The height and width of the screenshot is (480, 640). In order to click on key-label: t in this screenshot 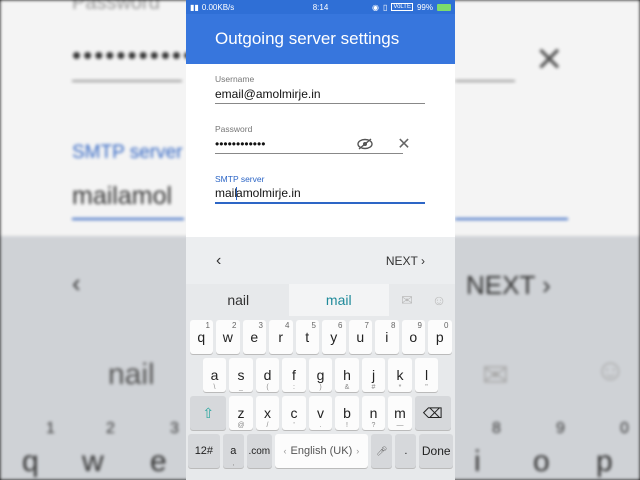, I will do `click(307, 337)`.